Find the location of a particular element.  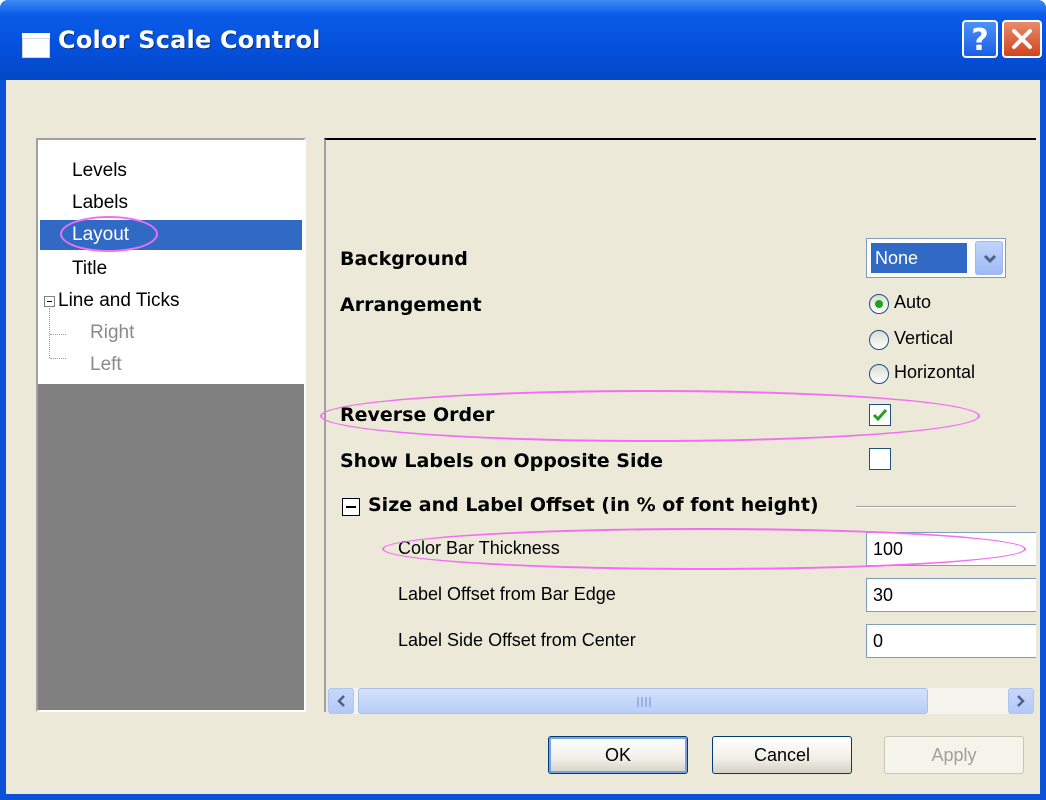

scroll-thumb is located at coordinates (643, 701).